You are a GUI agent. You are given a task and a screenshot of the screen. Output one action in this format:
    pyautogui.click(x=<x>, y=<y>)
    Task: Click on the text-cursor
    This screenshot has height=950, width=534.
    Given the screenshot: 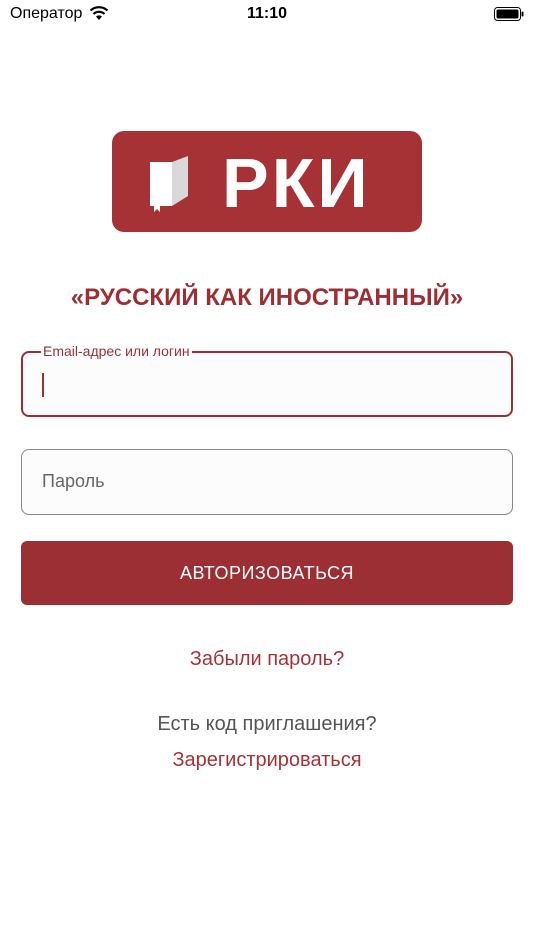 What is the action you would take?
    pyautogui.click(x=43, y=385)
    